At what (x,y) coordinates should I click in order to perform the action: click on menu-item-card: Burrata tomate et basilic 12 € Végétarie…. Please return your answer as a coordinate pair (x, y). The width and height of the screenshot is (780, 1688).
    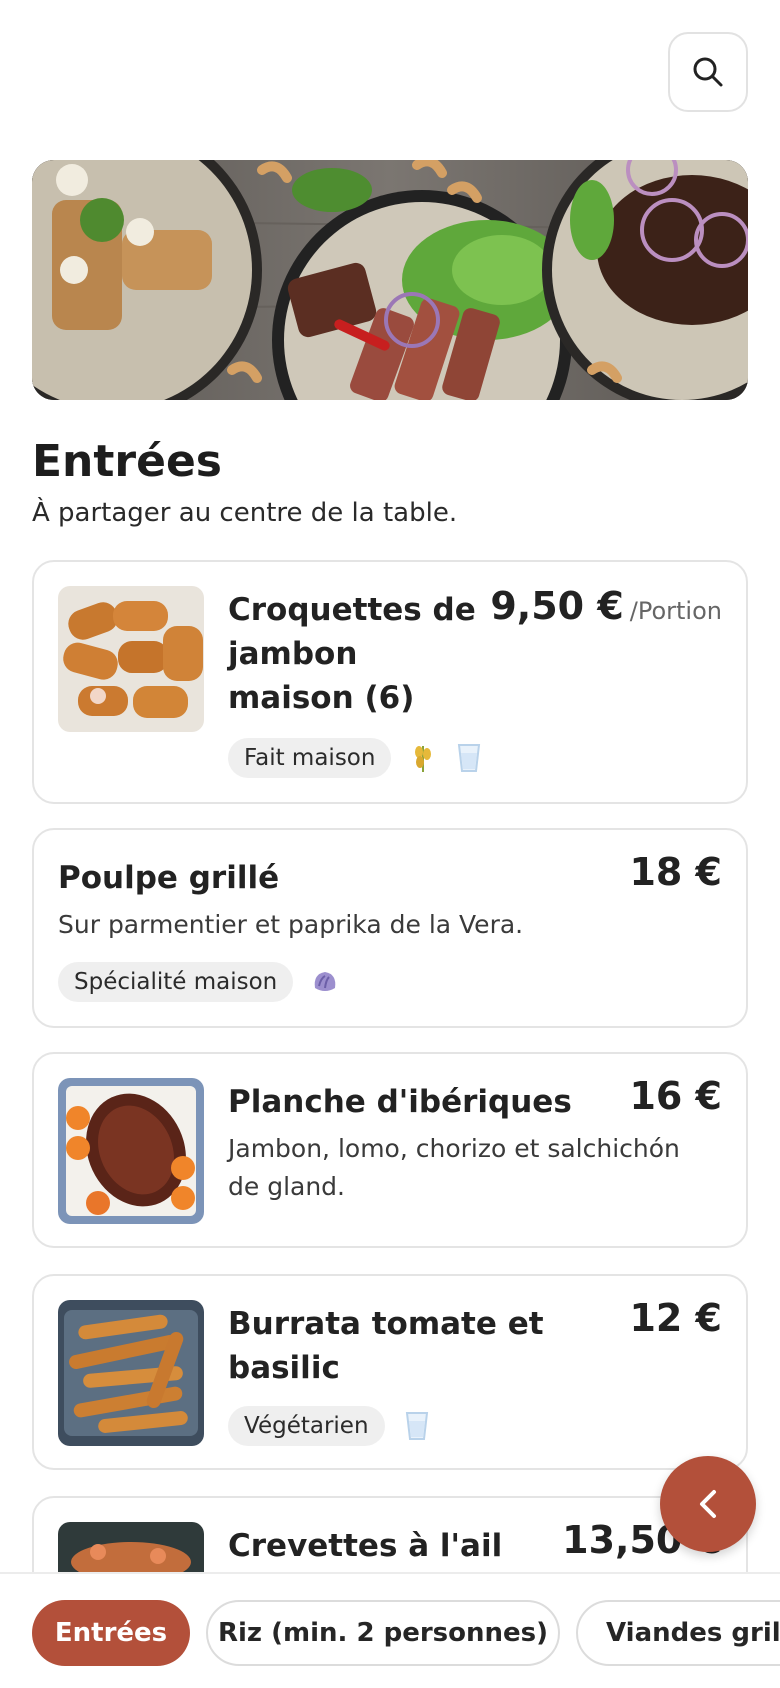
    Looking at the image, I should click on (390, 1372).